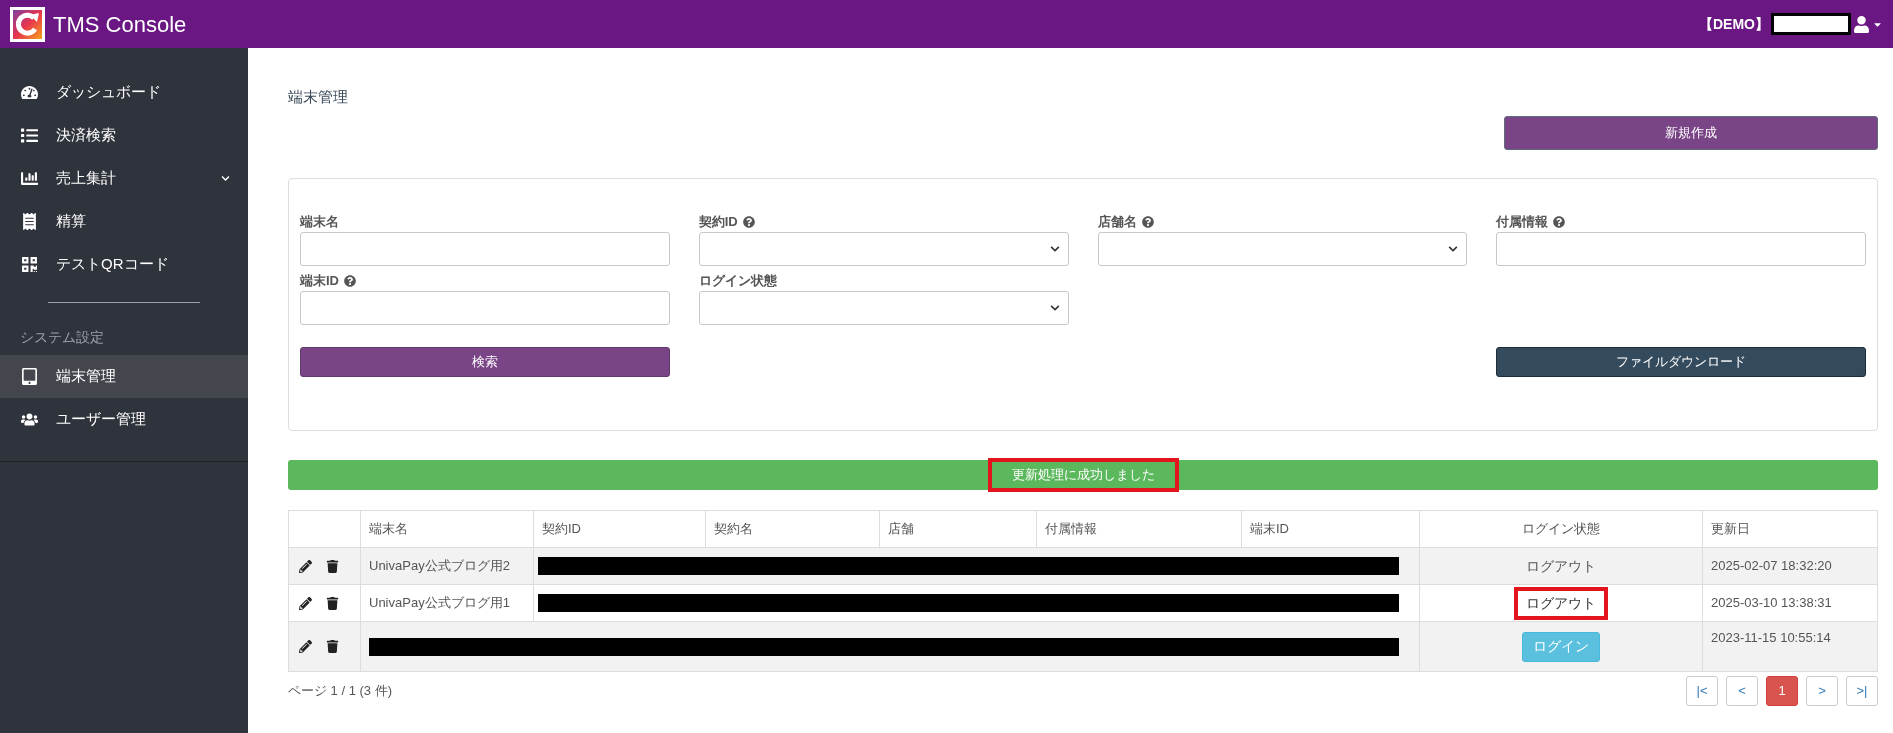 This screenshot has height=733, width=1893. Describe the element at coordinates (124, 419) in the screenshot. I see `sidebar-item: ユーザー管理` at that location.